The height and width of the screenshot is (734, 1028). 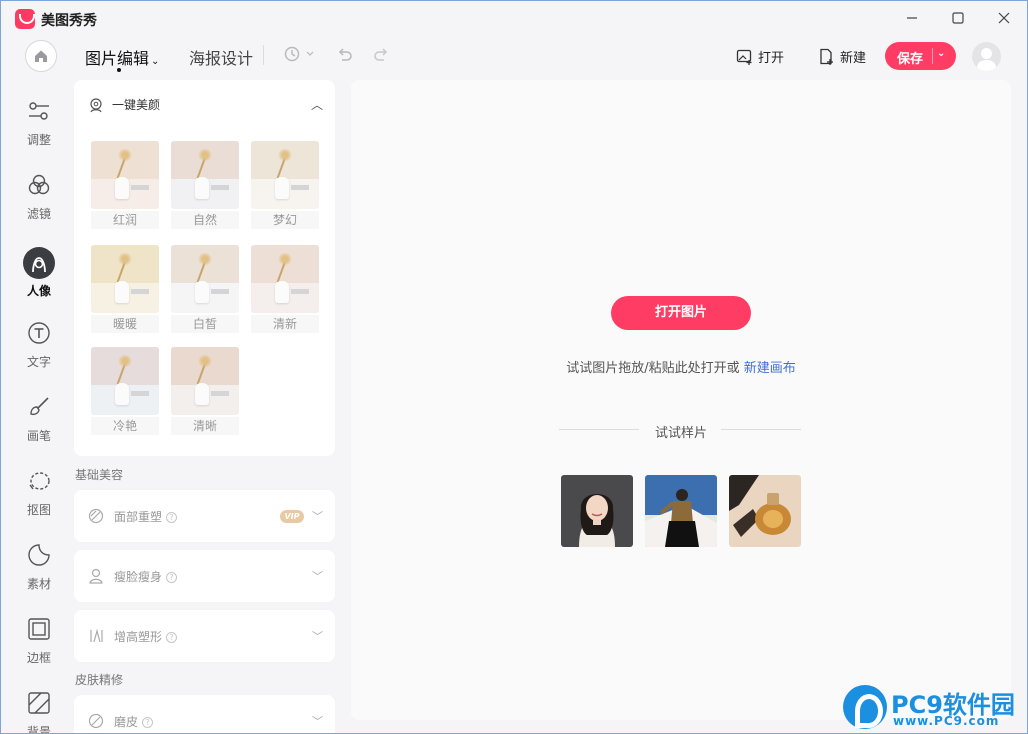 What do you see at coordinates (285, 324) in the screenshot?
I see `preset-label: 清新` at bounding box center [285, 324].